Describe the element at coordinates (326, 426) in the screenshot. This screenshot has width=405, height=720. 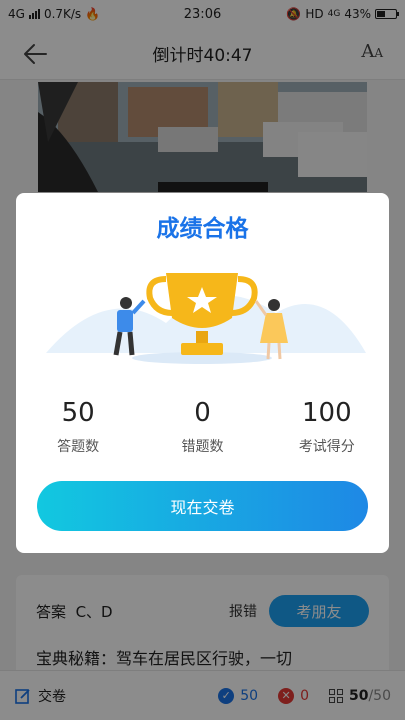
I see `stat-score: 100 考试得分` at that location.